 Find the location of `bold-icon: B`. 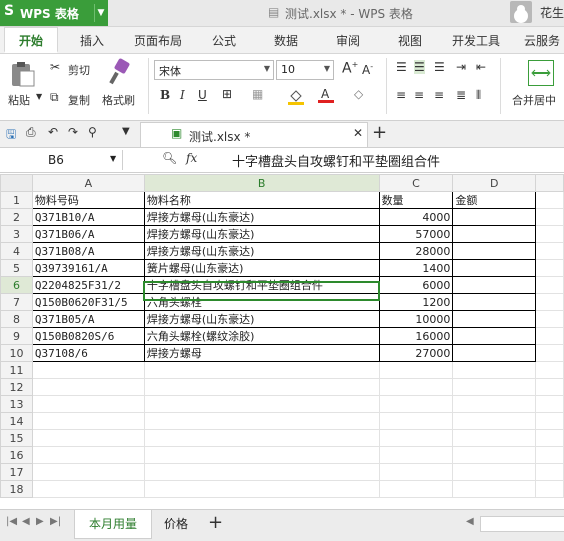

bold-icon: B is located at coordinates (165, 95).